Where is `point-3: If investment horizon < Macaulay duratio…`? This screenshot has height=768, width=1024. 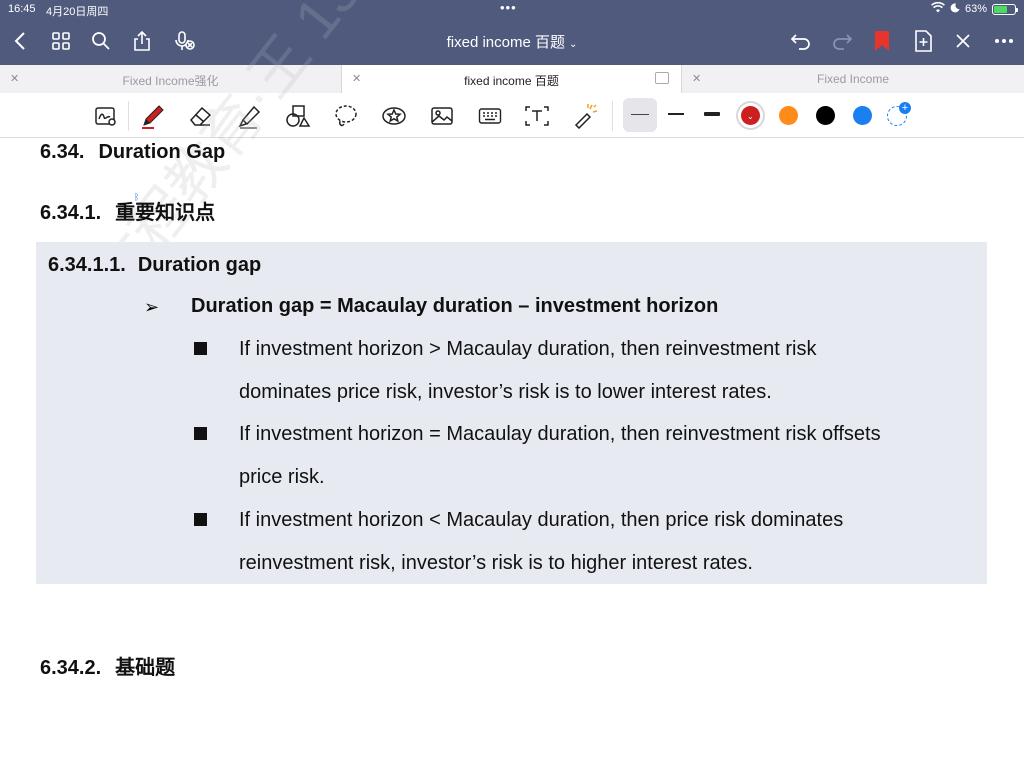
point-3: If investment horizon < Macaulay duratio… is located at coordinates (604, 542).